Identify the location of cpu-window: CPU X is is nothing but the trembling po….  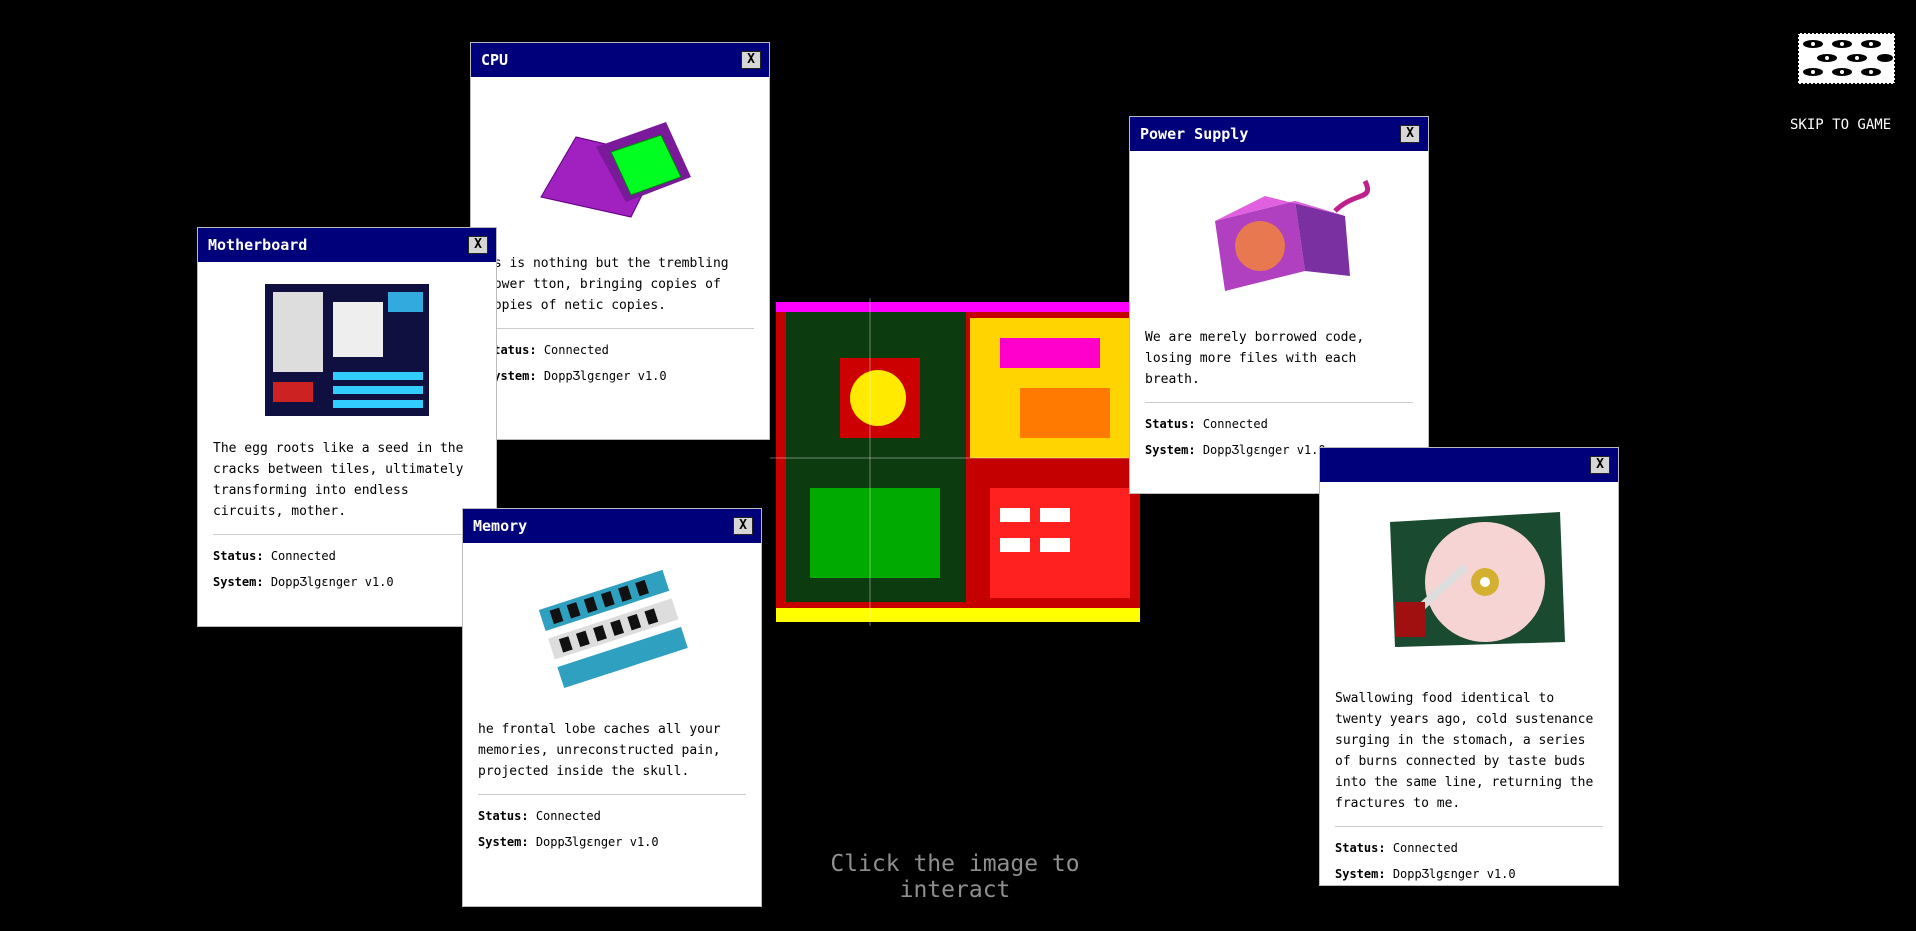
(620, 241).